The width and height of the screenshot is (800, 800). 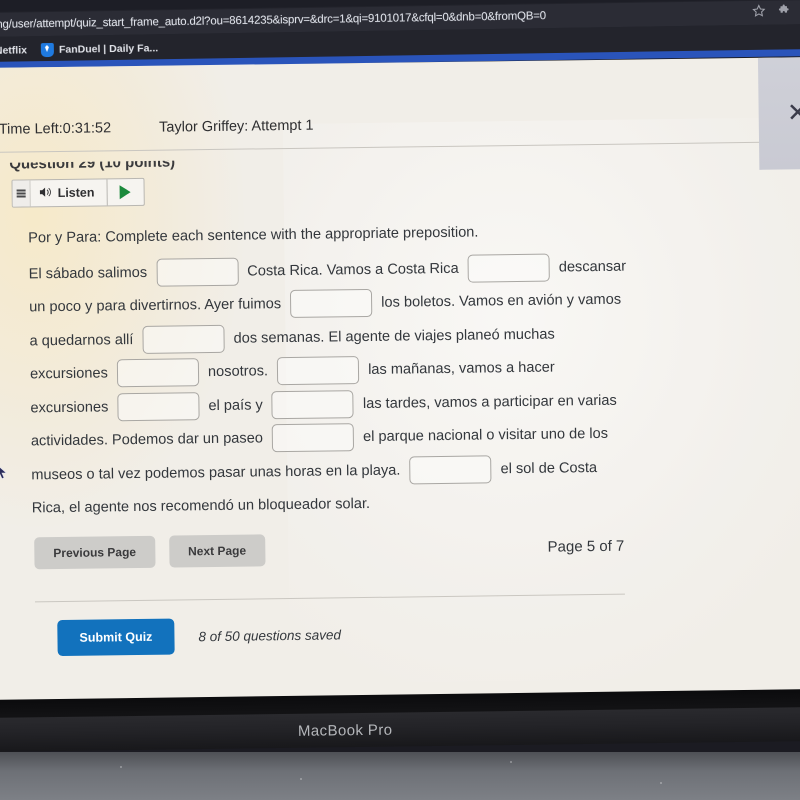 I want to click on fanduel-shield-icon, so click(x=47, y=49).